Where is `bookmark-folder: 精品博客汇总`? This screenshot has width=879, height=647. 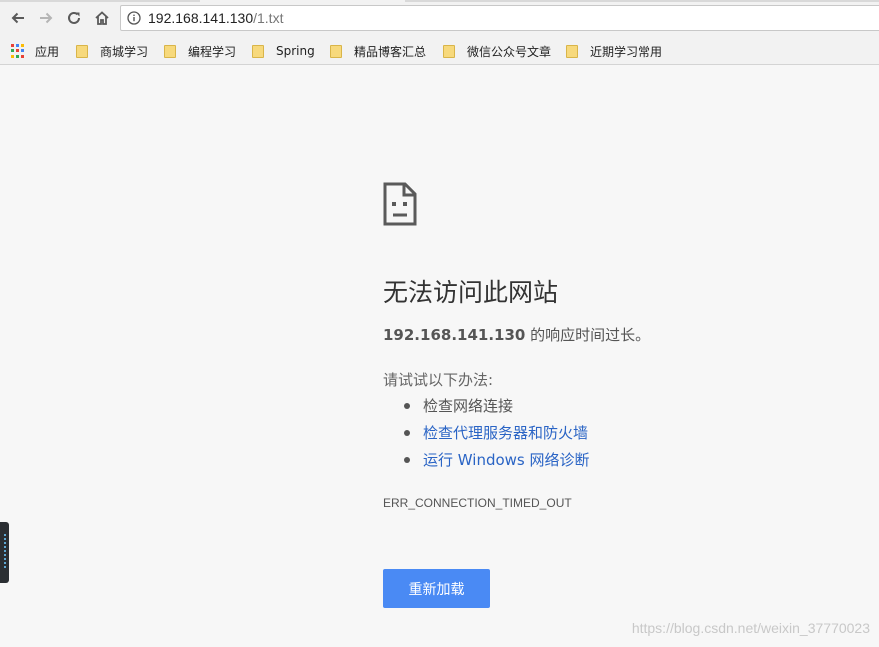
bookmark-folder: 精品博客汇总 is located at coordinates (378, 51).